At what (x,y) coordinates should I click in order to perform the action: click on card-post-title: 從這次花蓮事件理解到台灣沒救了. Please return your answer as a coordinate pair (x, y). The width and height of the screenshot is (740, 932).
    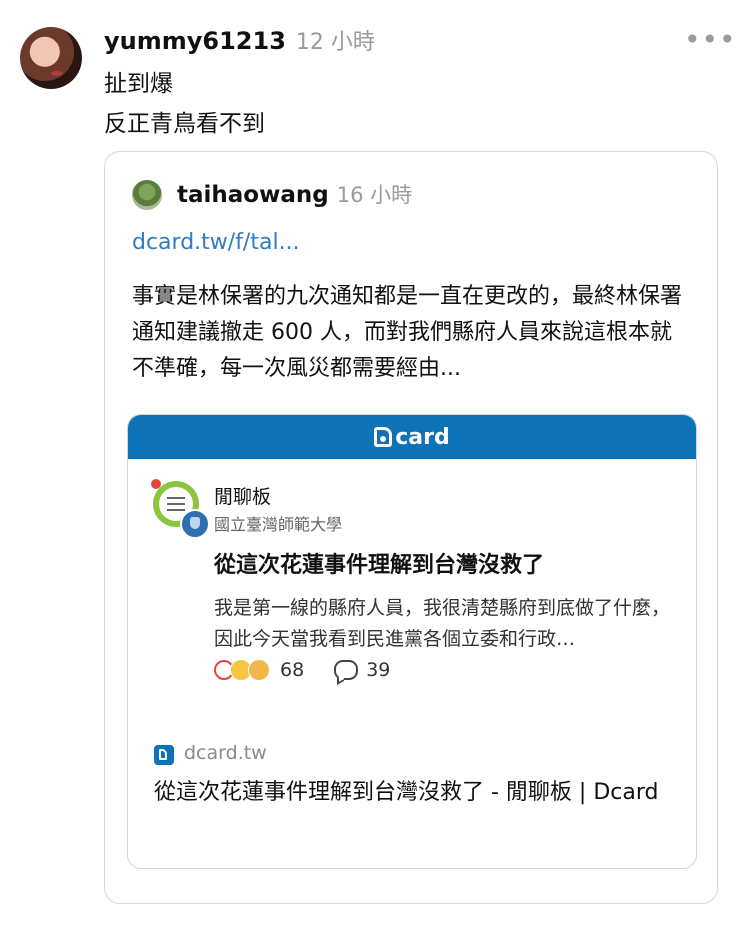
    Looking at the image, I should click on (379, 565).